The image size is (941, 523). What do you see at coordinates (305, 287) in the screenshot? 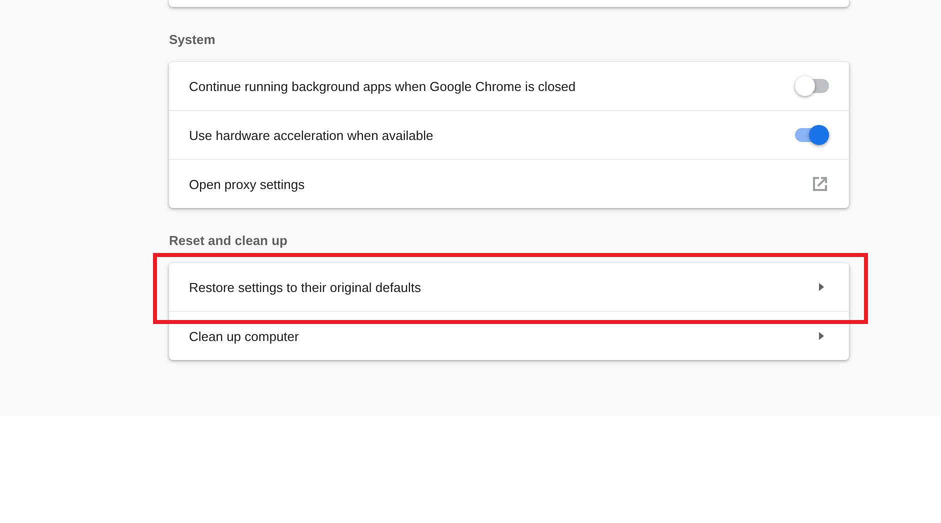
I see `setting-label: Restore settings to their original defaults` at bounding box center [305, 287].